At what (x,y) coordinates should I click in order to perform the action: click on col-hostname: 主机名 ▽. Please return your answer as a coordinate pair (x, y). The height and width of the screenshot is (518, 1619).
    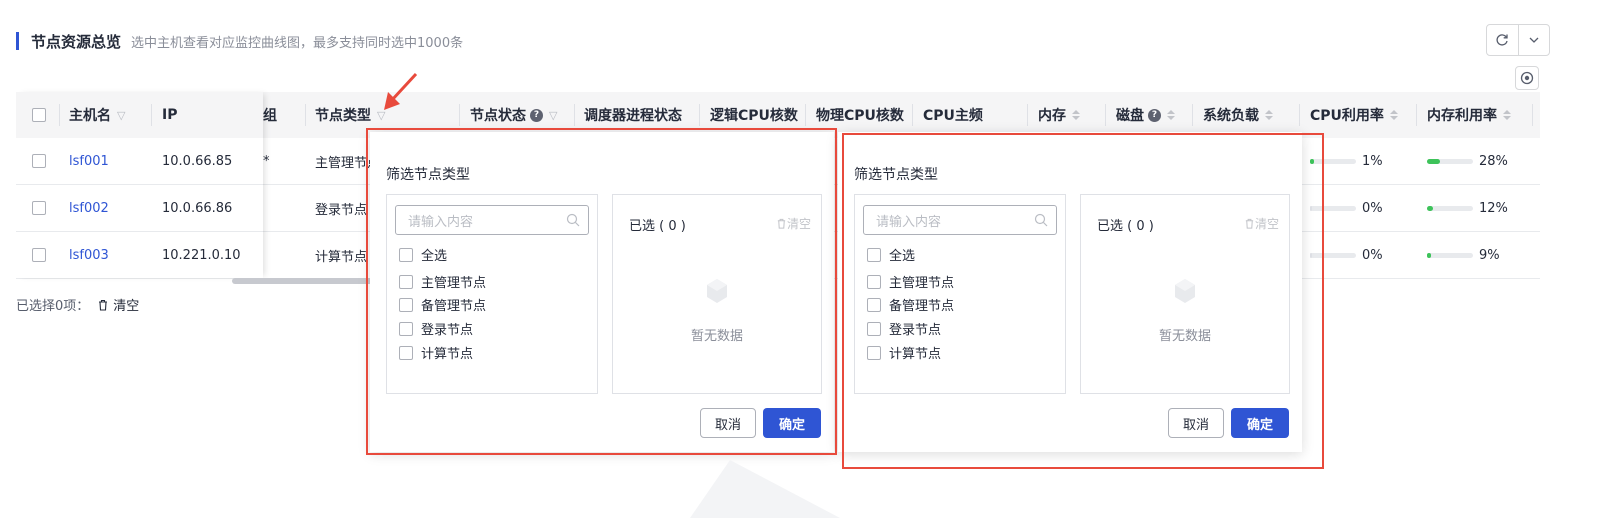
    Looking at the image, I should click on (97, 115).